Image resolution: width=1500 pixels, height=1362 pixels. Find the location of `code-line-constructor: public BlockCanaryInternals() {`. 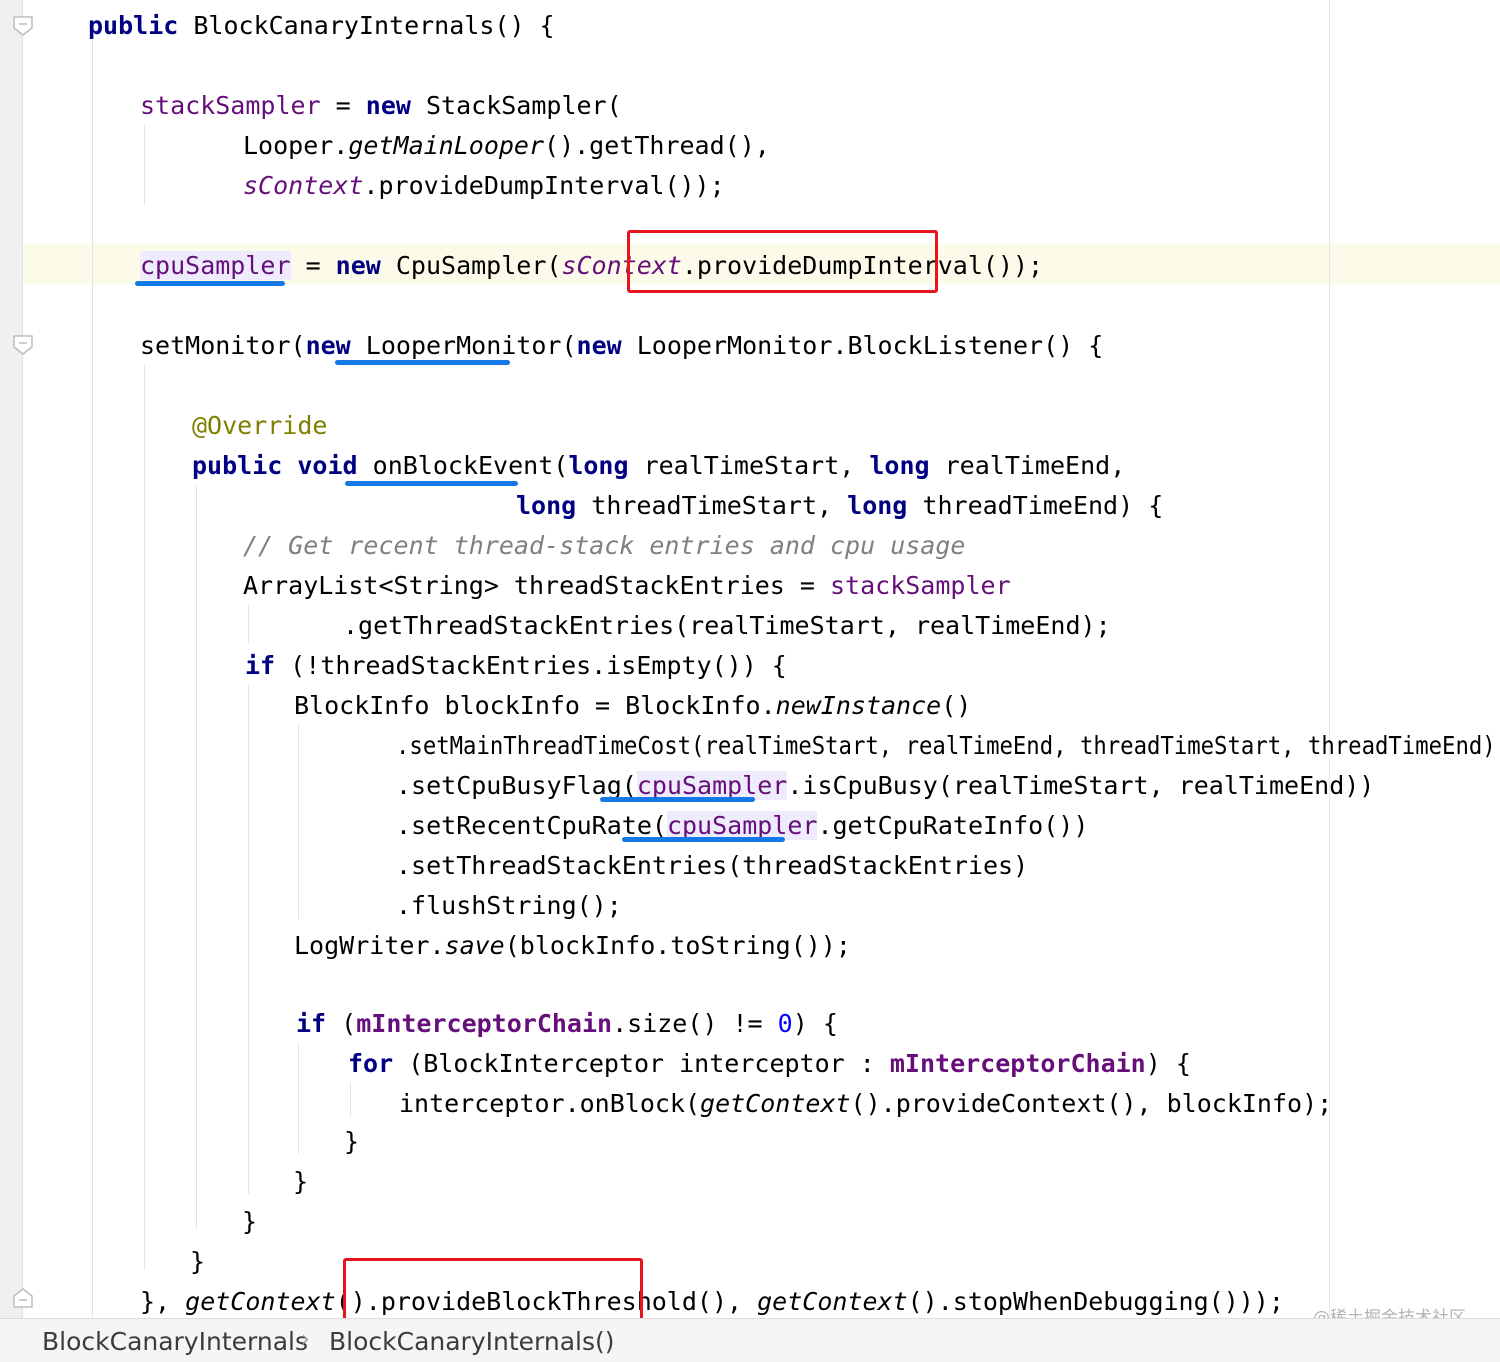

code-line-constructor: public BlockCanaryInternals() { is located at coordinates (321, 26).